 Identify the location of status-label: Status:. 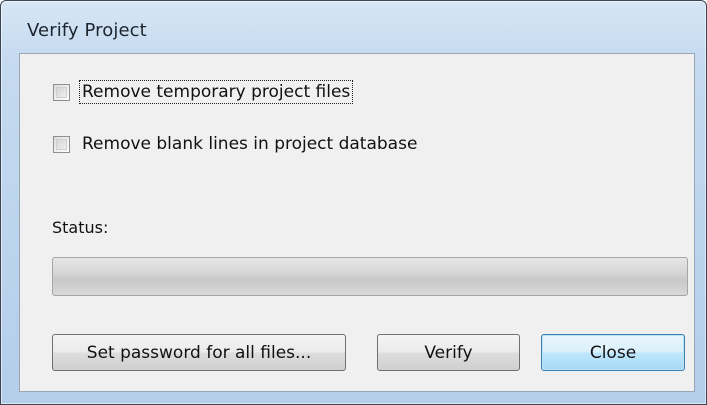
(80, 227).